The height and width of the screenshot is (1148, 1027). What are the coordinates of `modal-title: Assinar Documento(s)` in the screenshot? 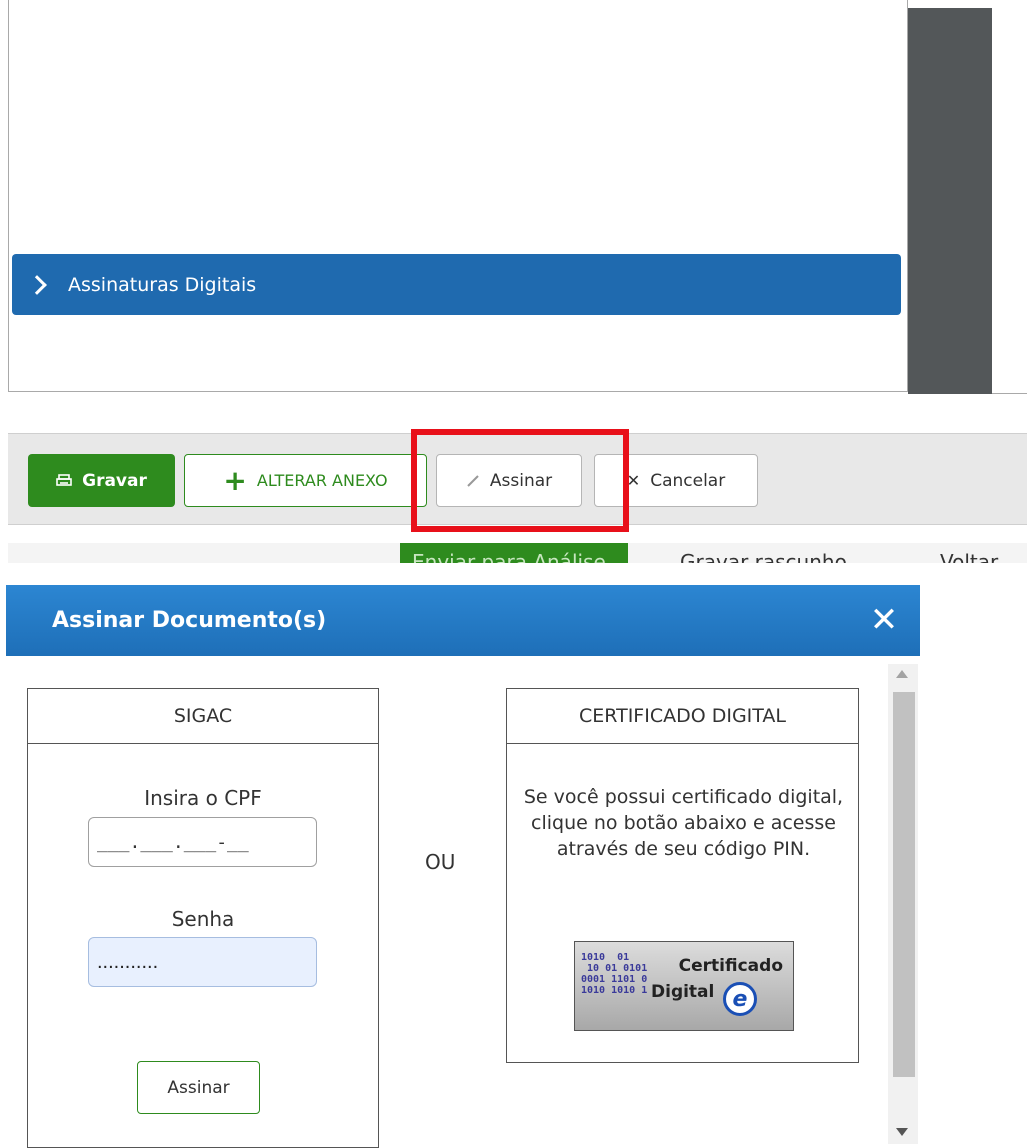 It's located at (189, 620).